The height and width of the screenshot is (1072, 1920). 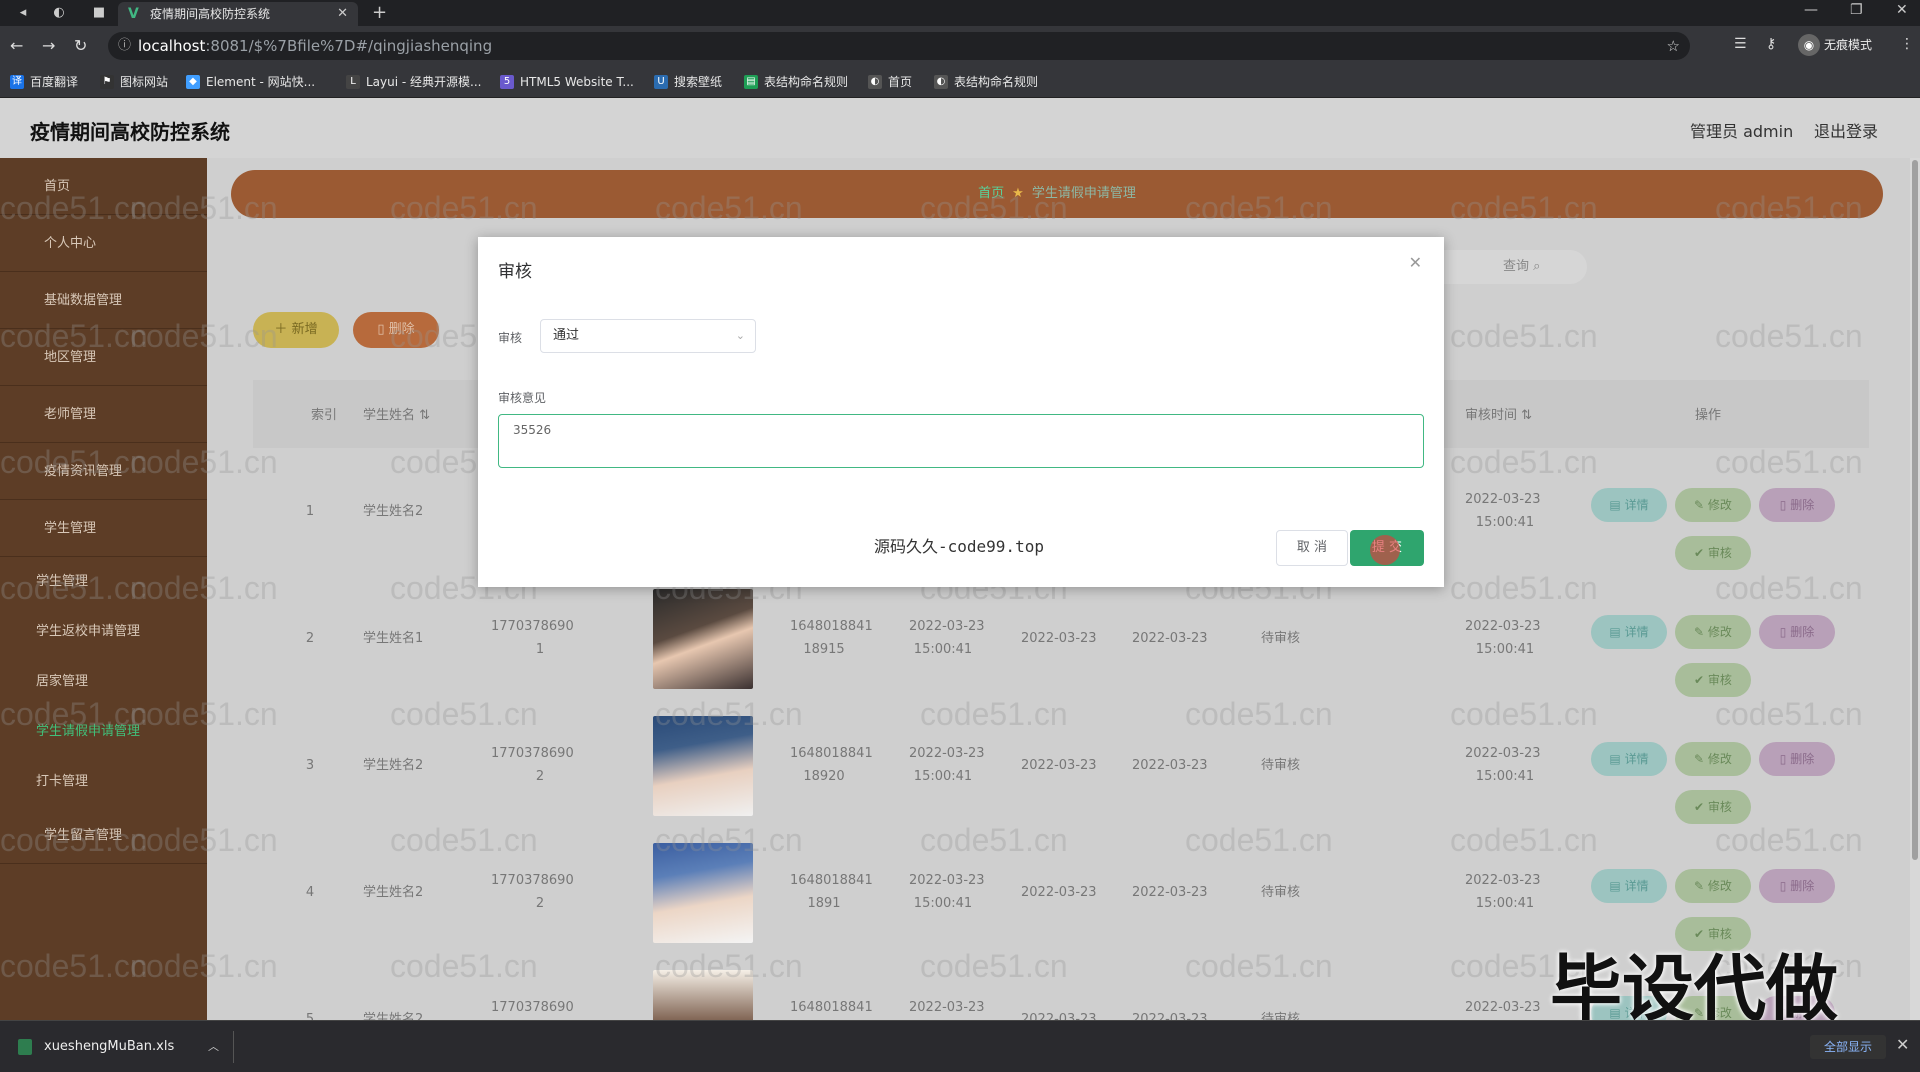 What do you see at coordinates (1498, 413) in the screenshot?
I see `column-header-audit-time: 审核时间 ⇅` at bounding box center [1498, 413].